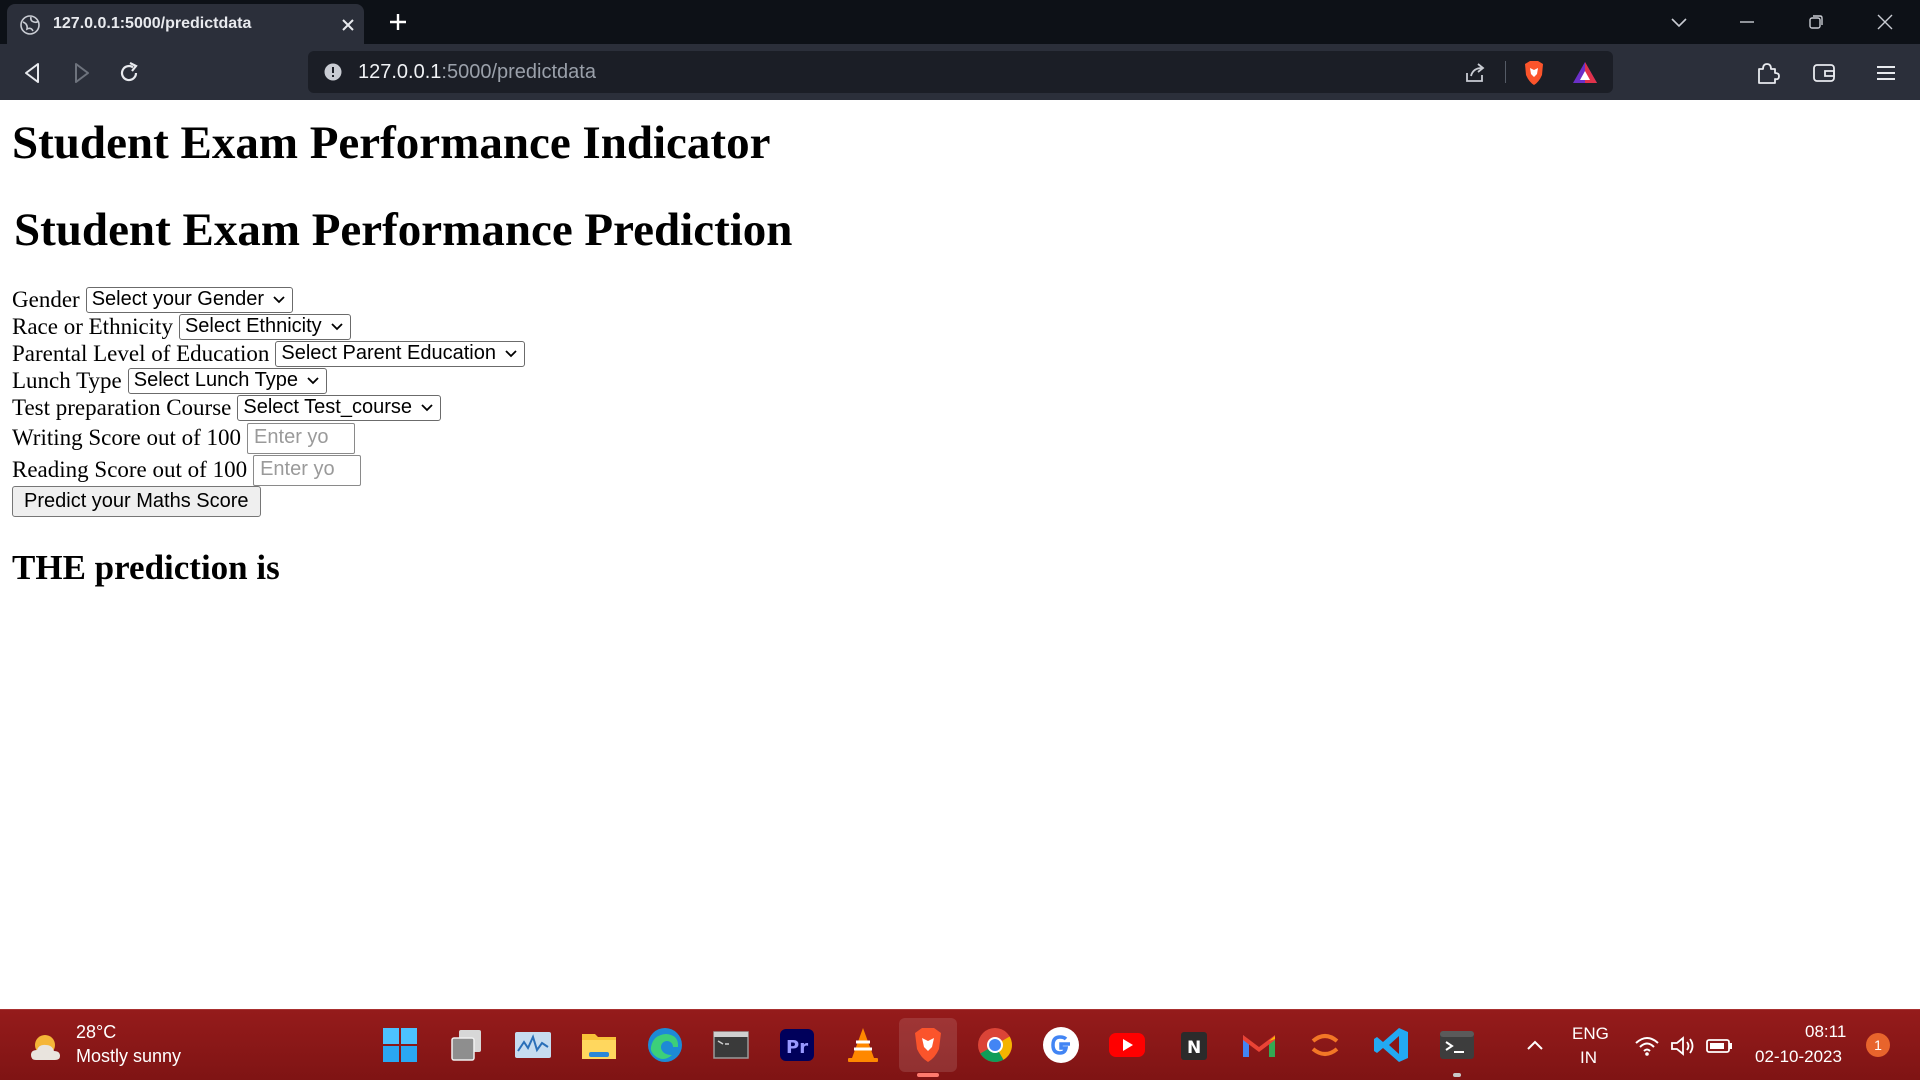 This screenshot has width=1920, height=1080. Describe the element at coordinates (1747, 22) in the screenshot. I see `minimize-icon` at that location.